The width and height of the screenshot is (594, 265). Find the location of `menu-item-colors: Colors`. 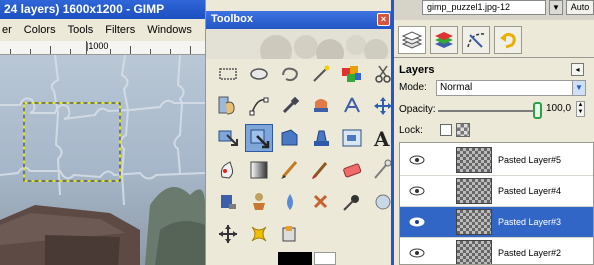

menu-item-colors: Colors is located at coordinates (40, 30).